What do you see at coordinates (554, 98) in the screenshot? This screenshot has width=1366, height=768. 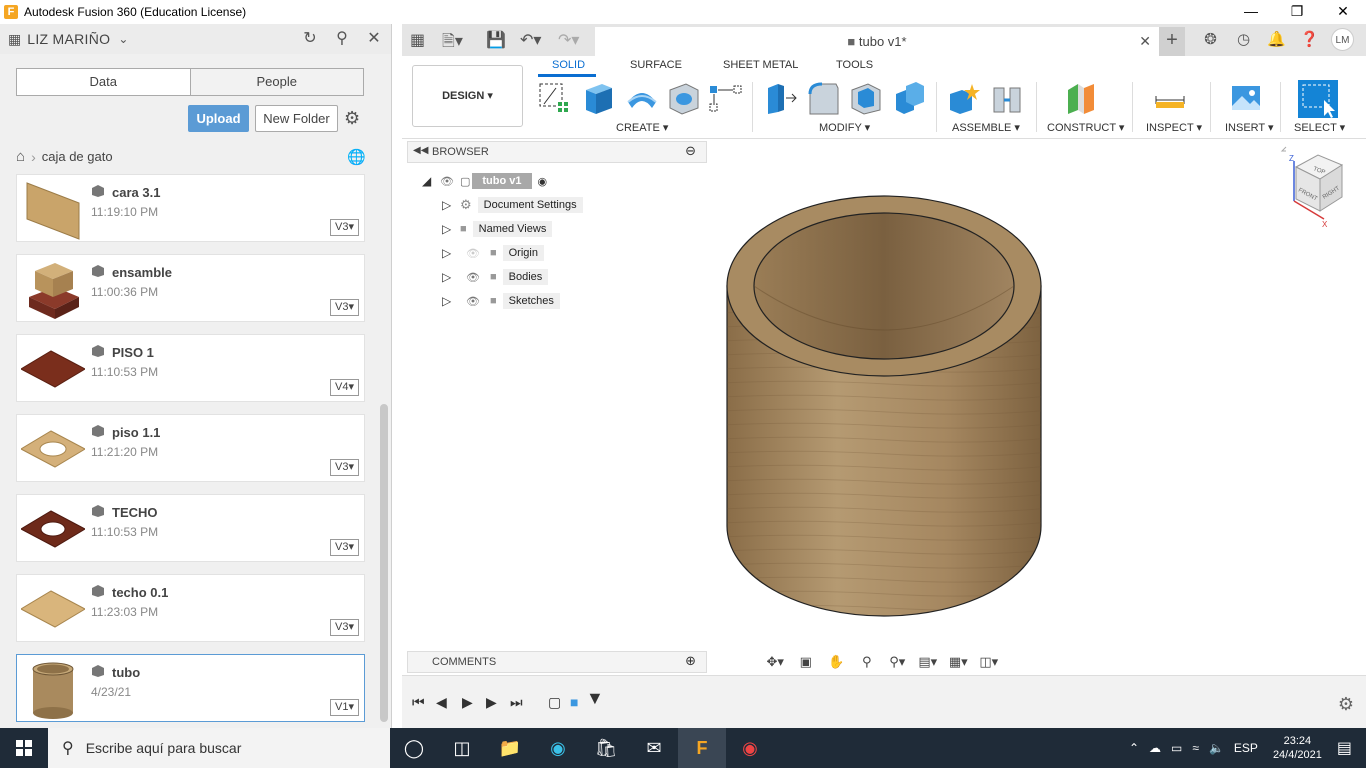 I see `create-sketch-icon` at bounding box center [554, 98].